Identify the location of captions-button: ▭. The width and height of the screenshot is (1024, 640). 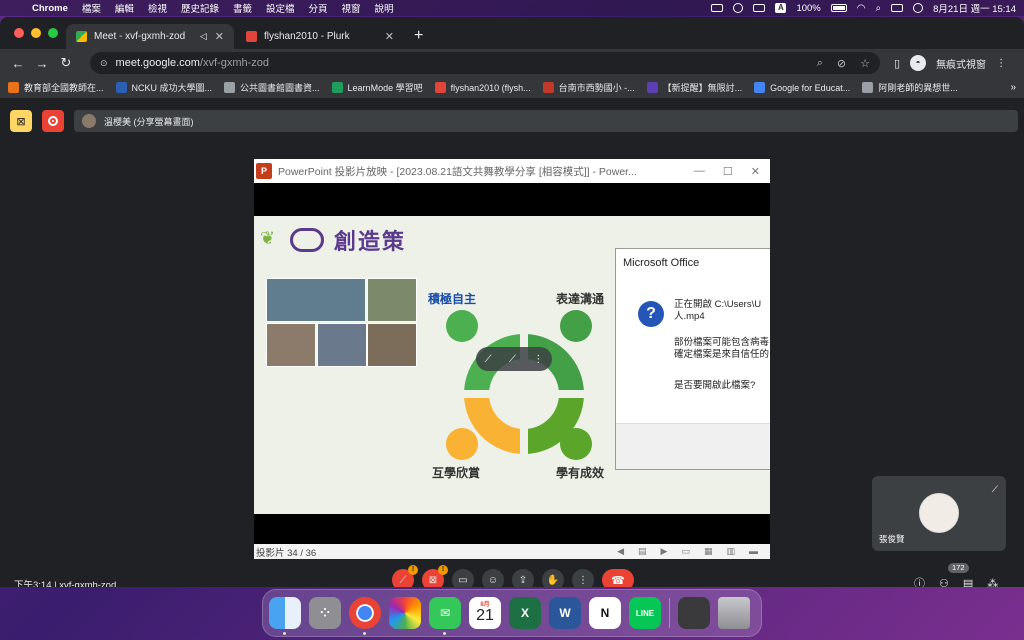
(463, 578).